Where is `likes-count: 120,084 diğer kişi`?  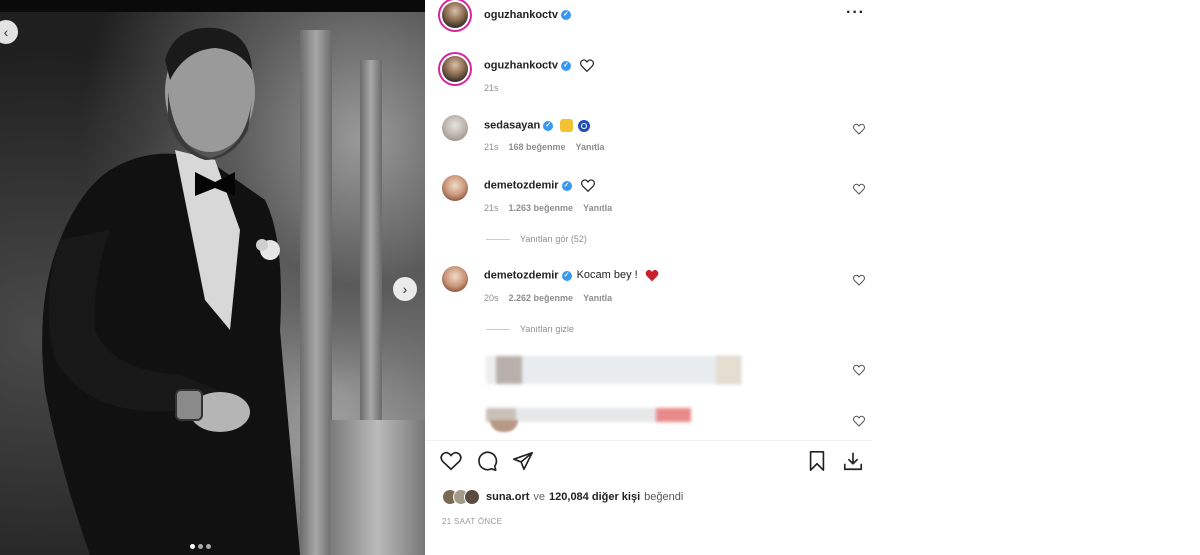 likes-count: 120,084 diğer kişi is located at coordinates (594, 497).